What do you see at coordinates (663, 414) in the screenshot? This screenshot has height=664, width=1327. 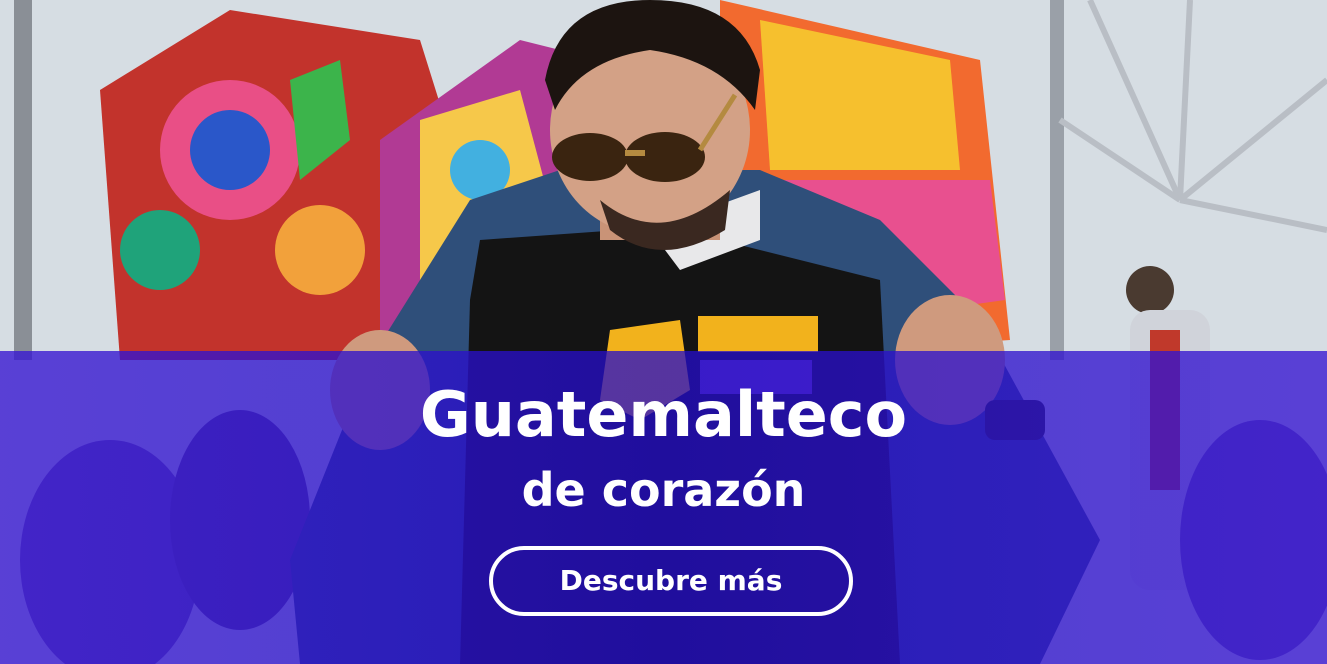 I see `headline: Guatemalteco` at bounding box center [663, 414].